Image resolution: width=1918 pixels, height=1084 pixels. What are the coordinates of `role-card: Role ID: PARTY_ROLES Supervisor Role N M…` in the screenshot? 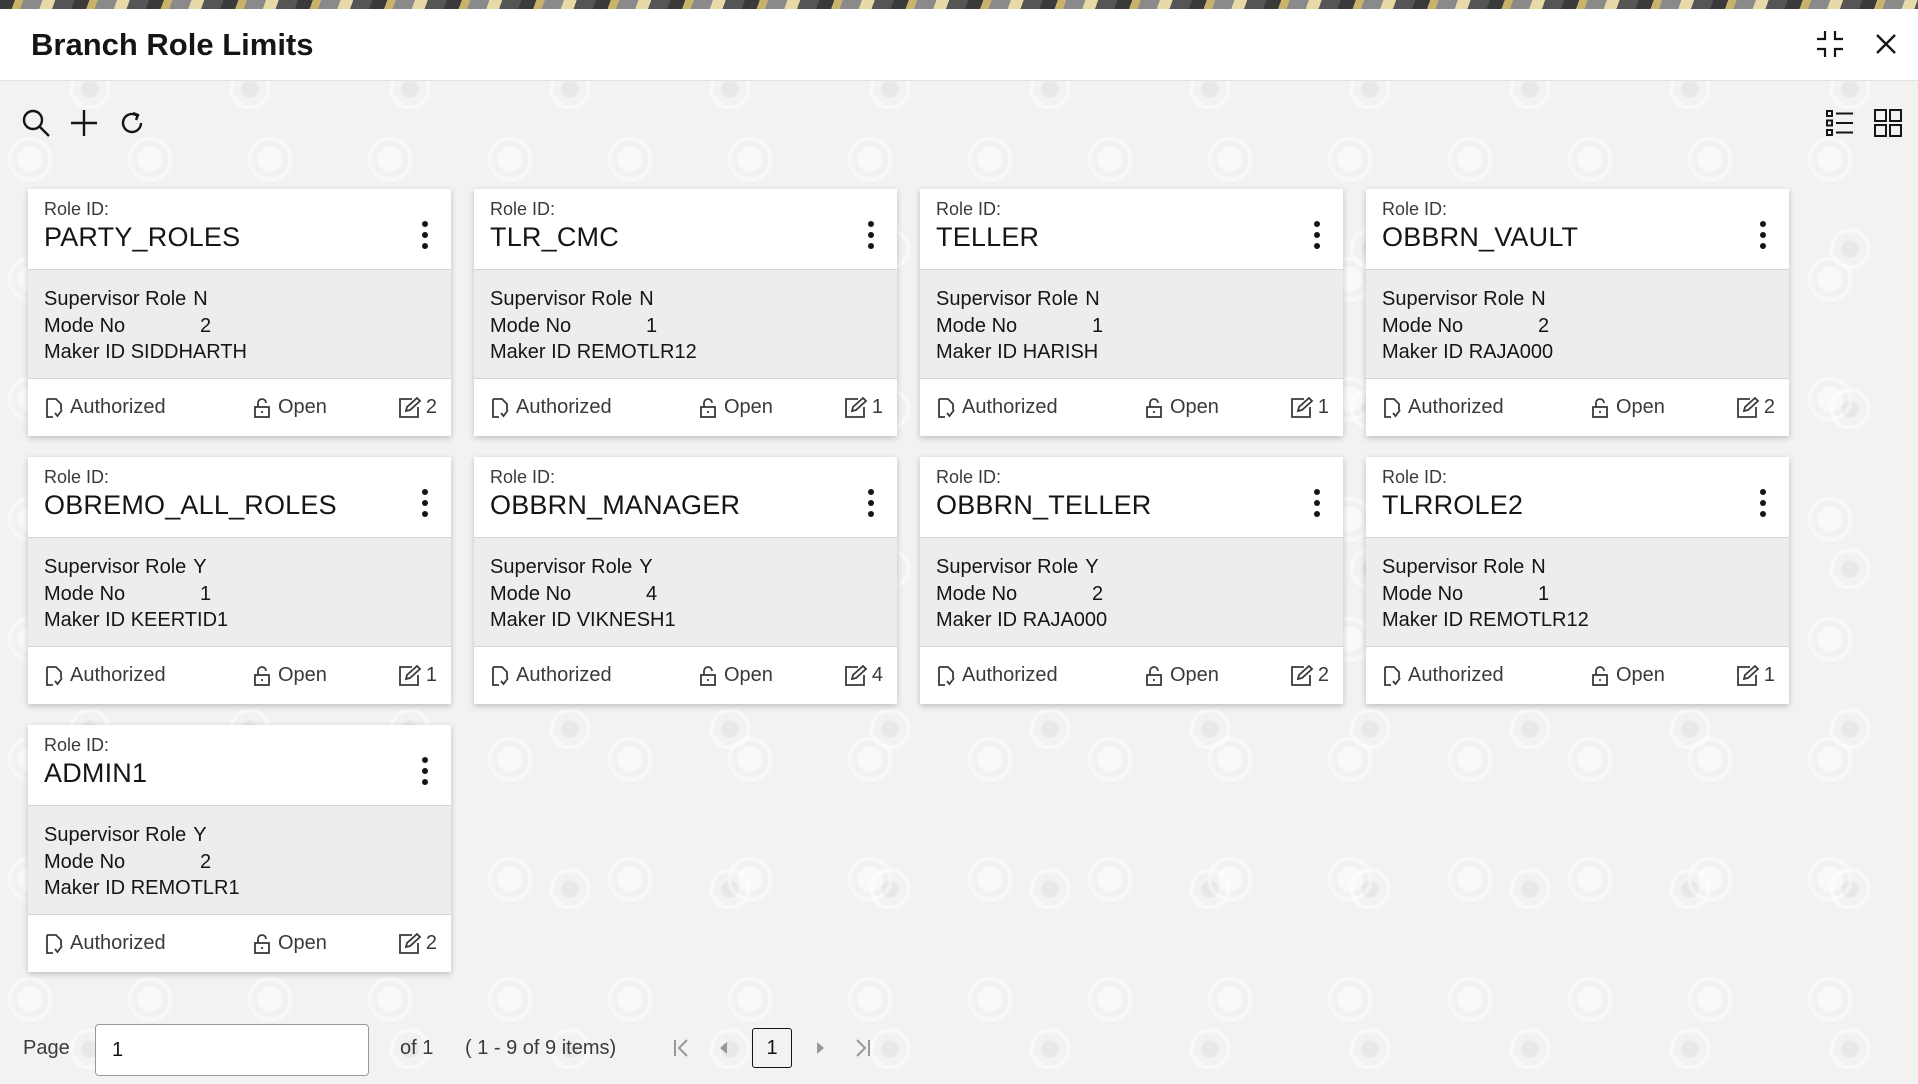 It's located at (239, 312).